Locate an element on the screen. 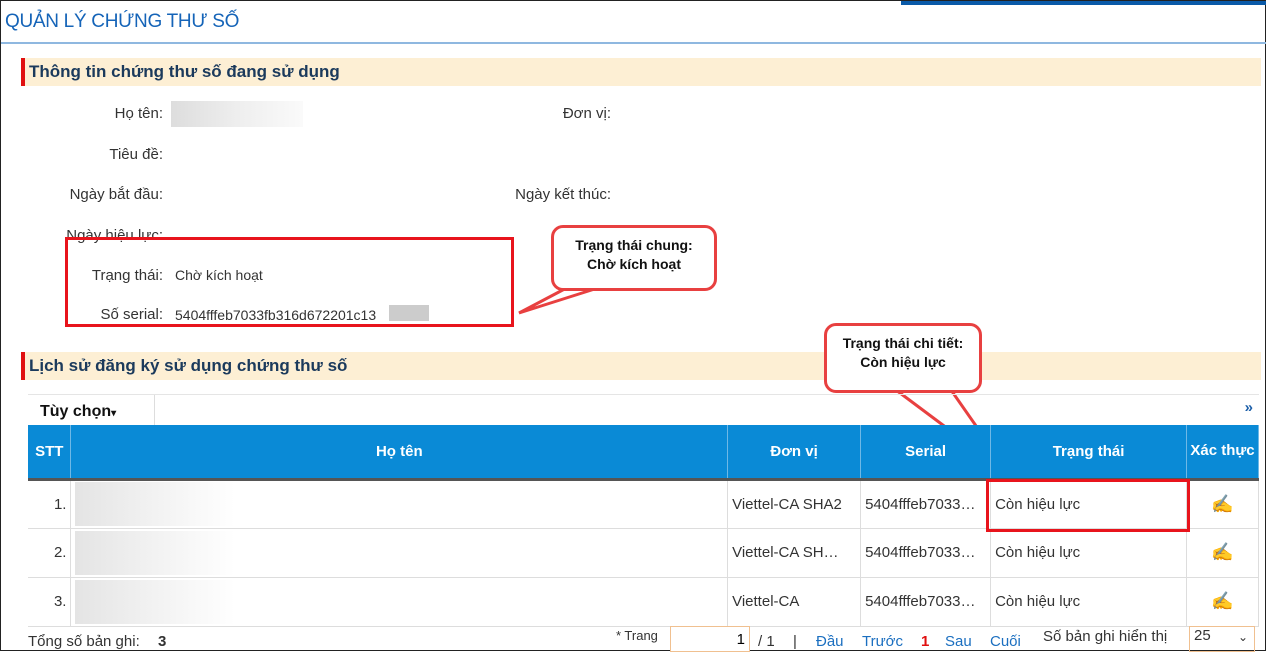 The width and height of the screenshot is (1266, 652). page-title: QUẢN LÝ CHỨNG THƯ SỐ is located at coordinates (122, 21).